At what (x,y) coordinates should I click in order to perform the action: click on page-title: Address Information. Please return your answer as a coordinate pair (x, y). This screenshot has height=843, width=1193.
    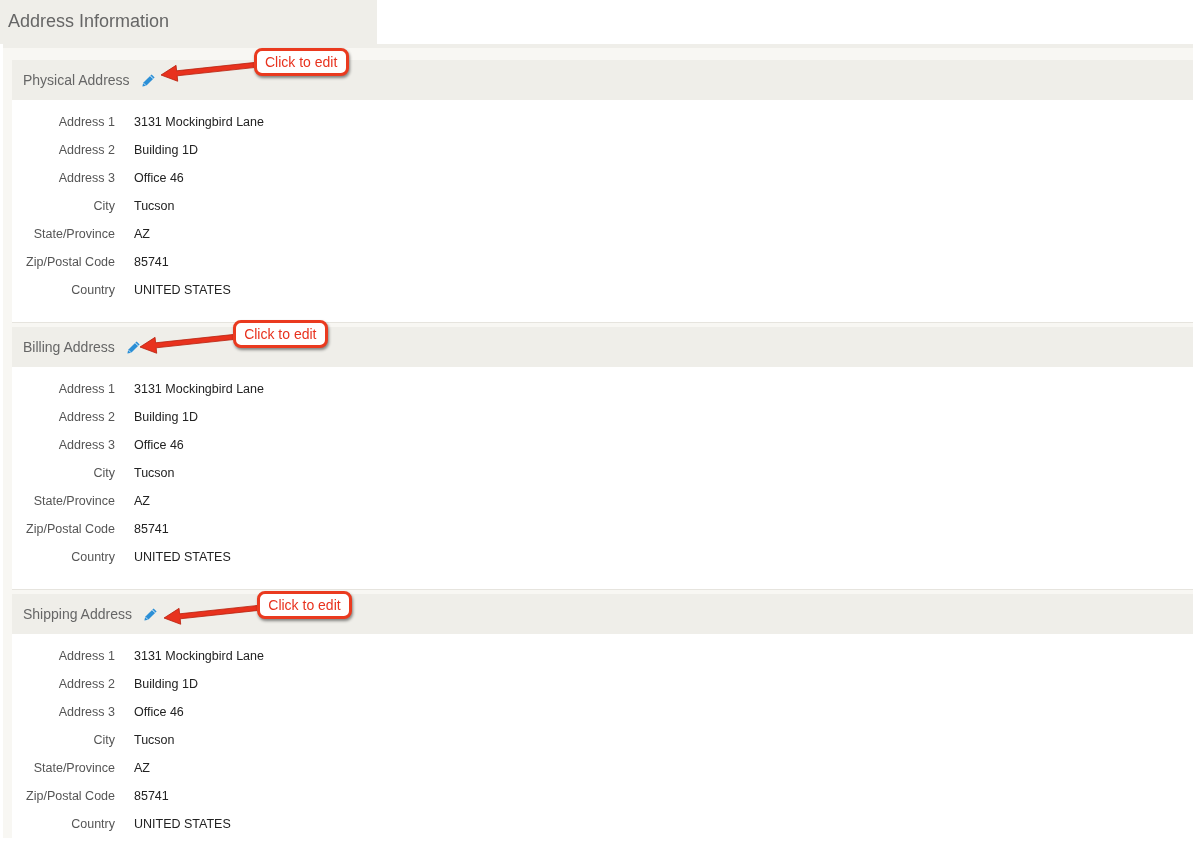
    Looking at the image, I should click on (89, 21).